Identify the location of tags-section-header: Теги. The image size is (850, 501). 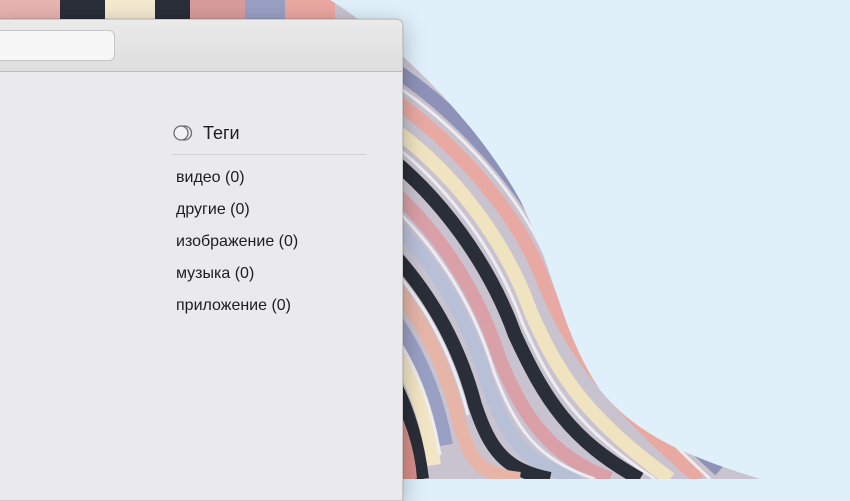
(206, 133).